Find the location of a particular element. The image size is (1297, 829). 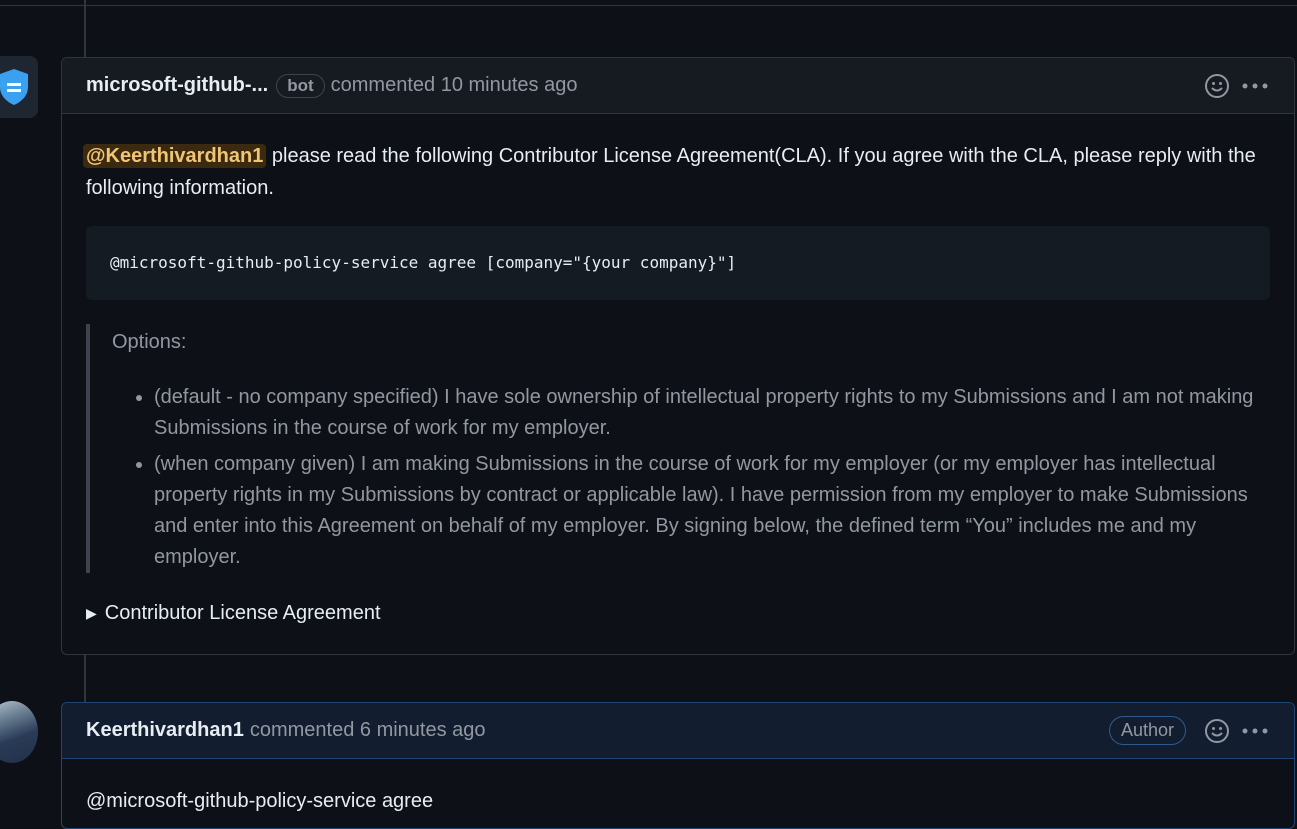

comment-text: @microsoft-github-policy-service agree is located at coordinates (260, 801).